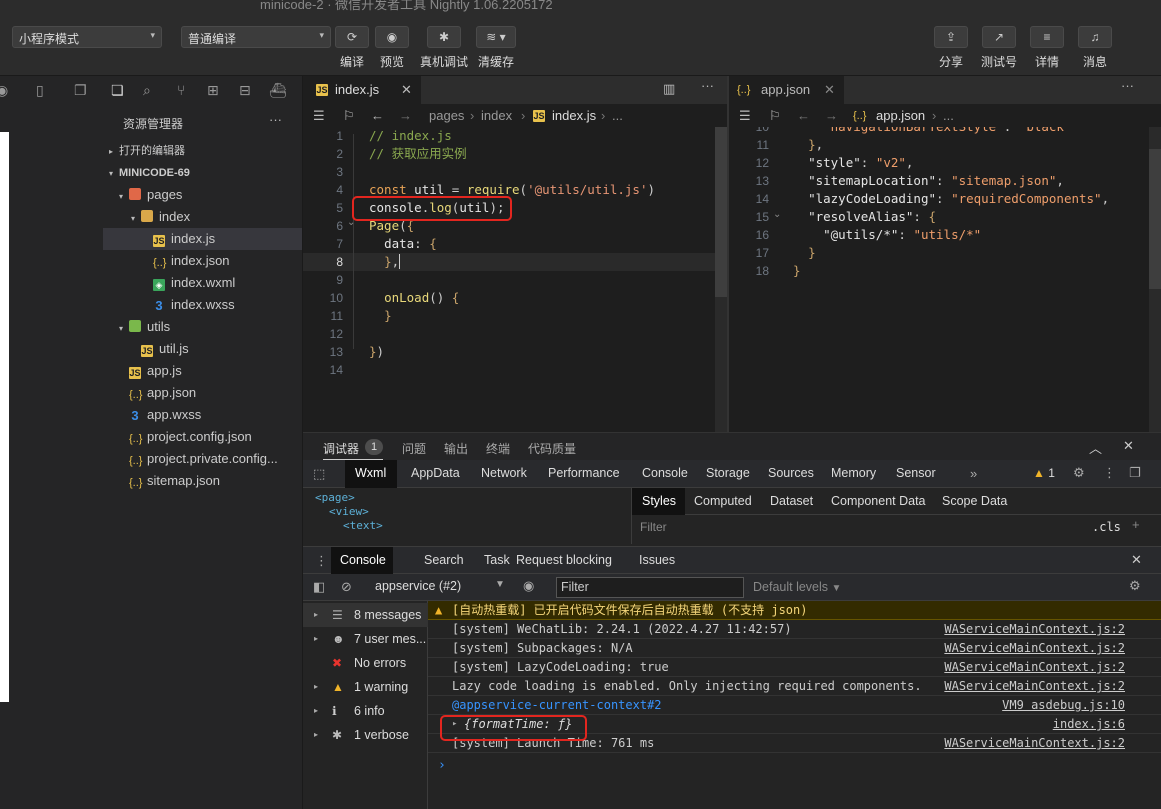  What do you see at coordinates (87, 37) in the screenshot?
I see `mode-select: 小程序模式 ▾` at bounding box center [87, 37].